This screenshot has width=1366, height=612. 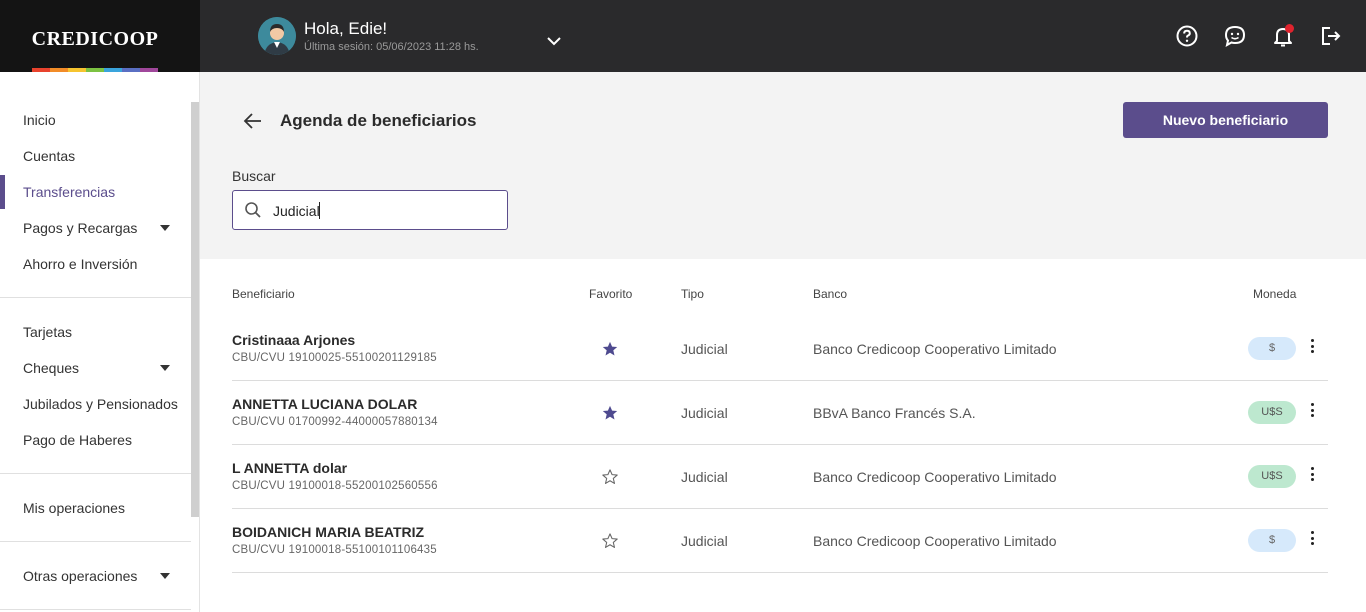 What do you see at coordinates (69, 192) in the screenshot?
I see `sidebar-item-label: Transferencias` at bounding box center [69, 192].